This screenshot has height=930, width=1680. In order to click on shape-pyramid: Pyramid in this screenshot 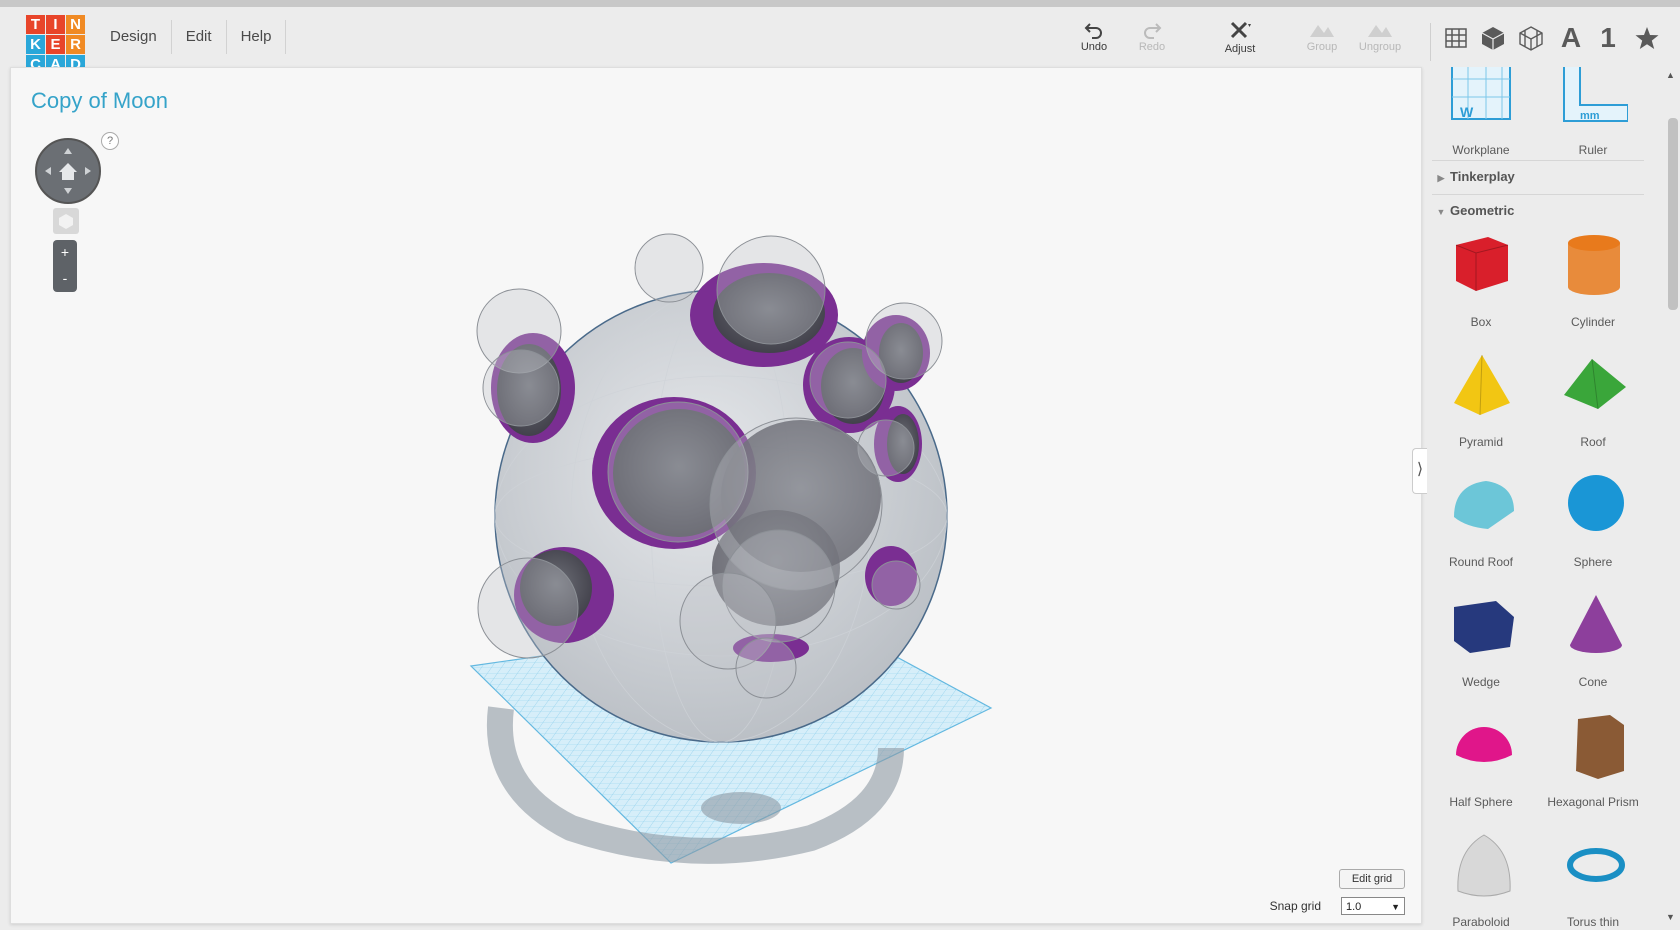, I will do `click(1481, 400)`.